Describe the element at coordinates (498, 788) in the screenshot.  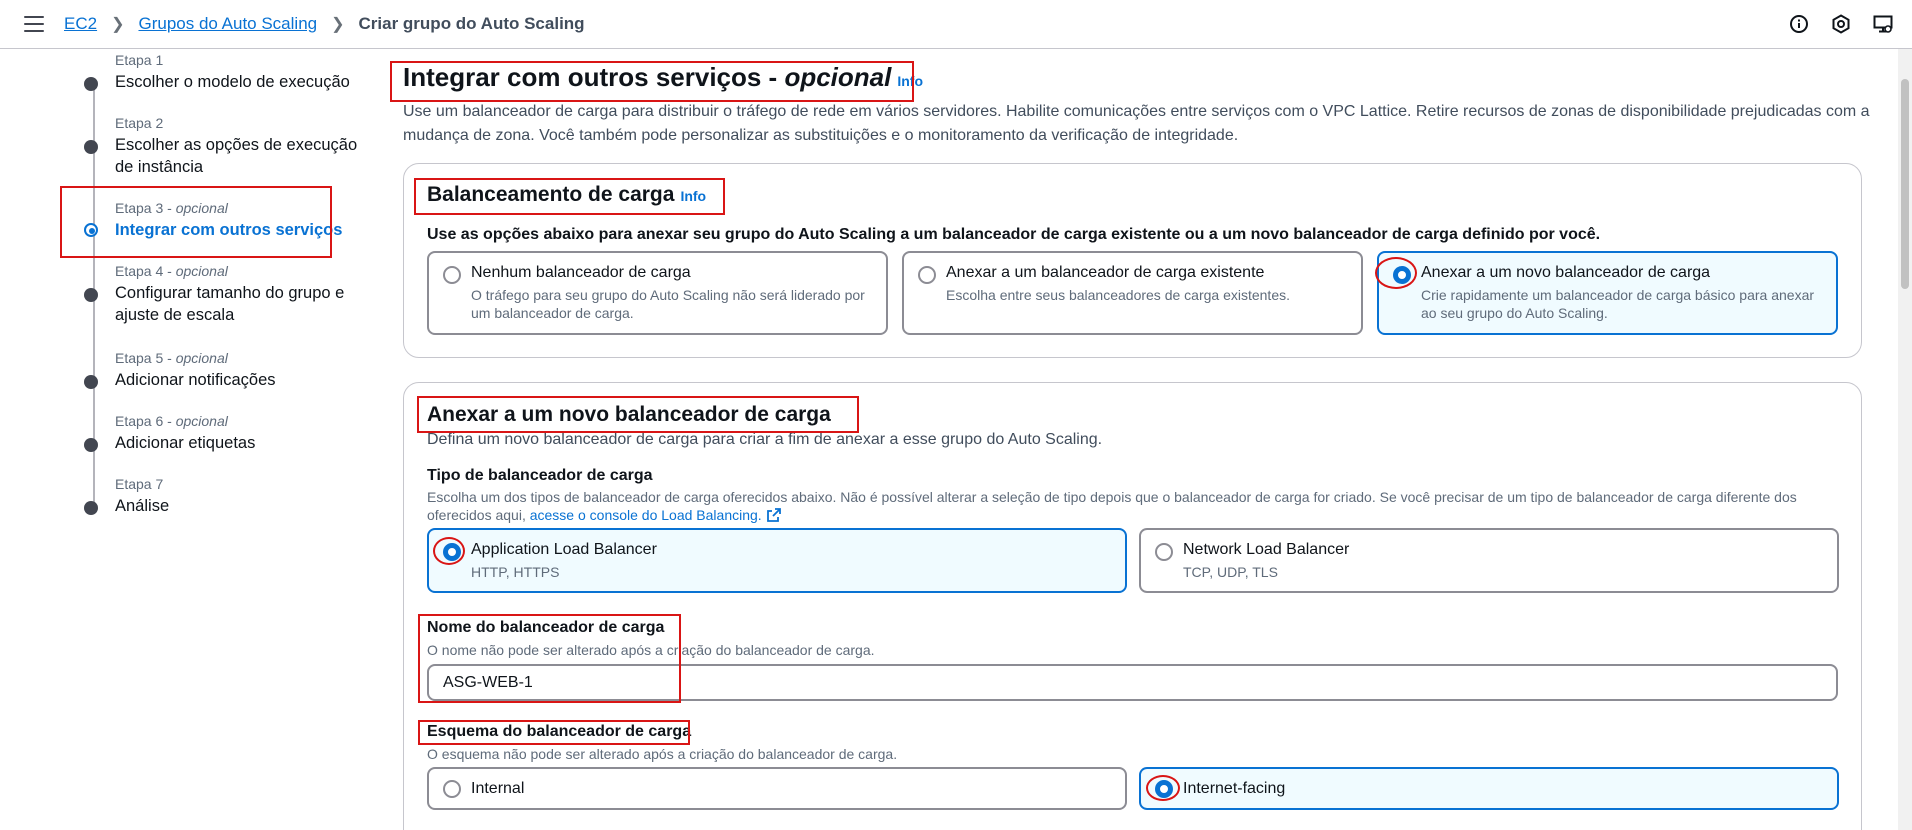
I see `option-label: Internal` at that location.